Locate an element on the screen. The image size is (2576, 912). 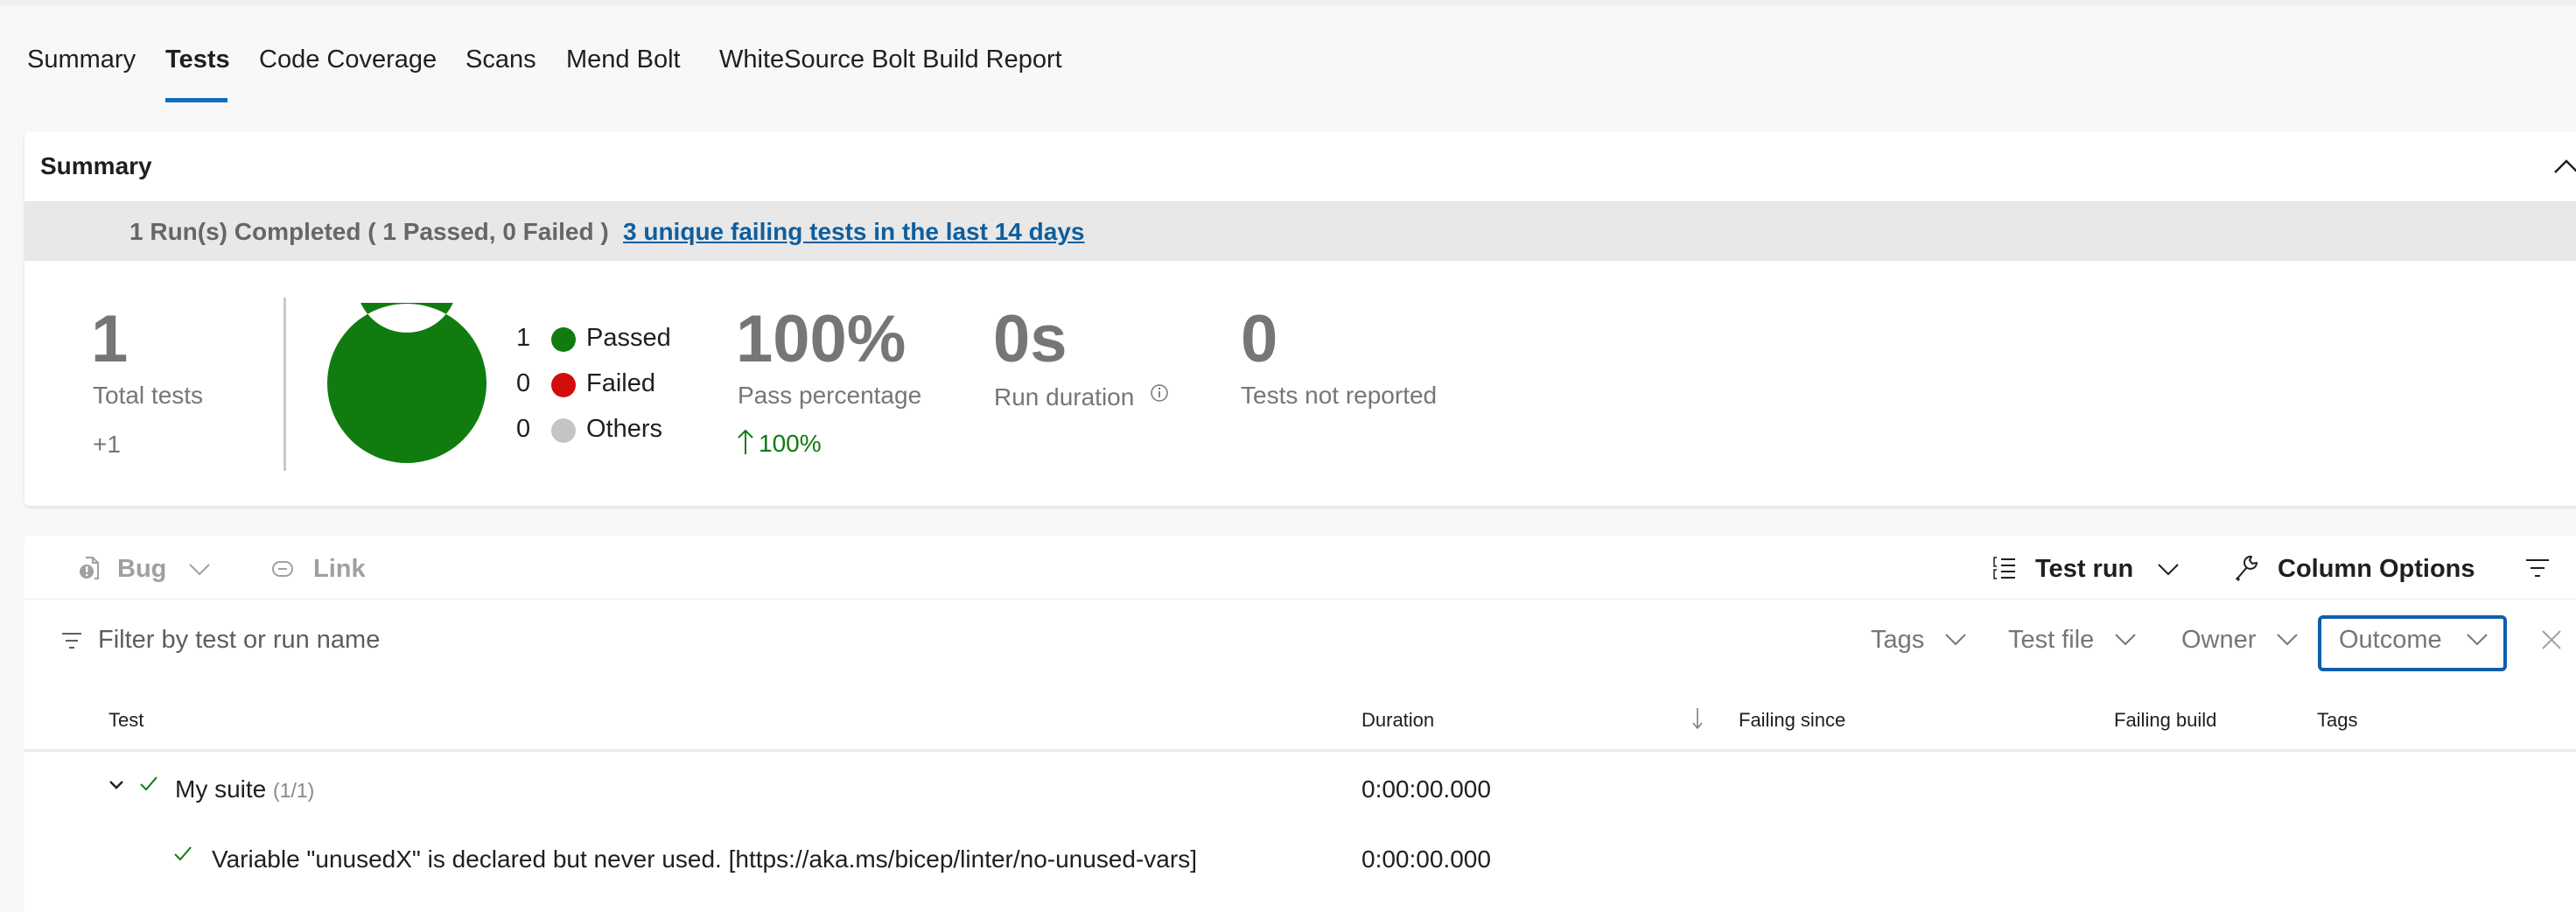
failed-label: Failed is located at coordinates (620, 383).